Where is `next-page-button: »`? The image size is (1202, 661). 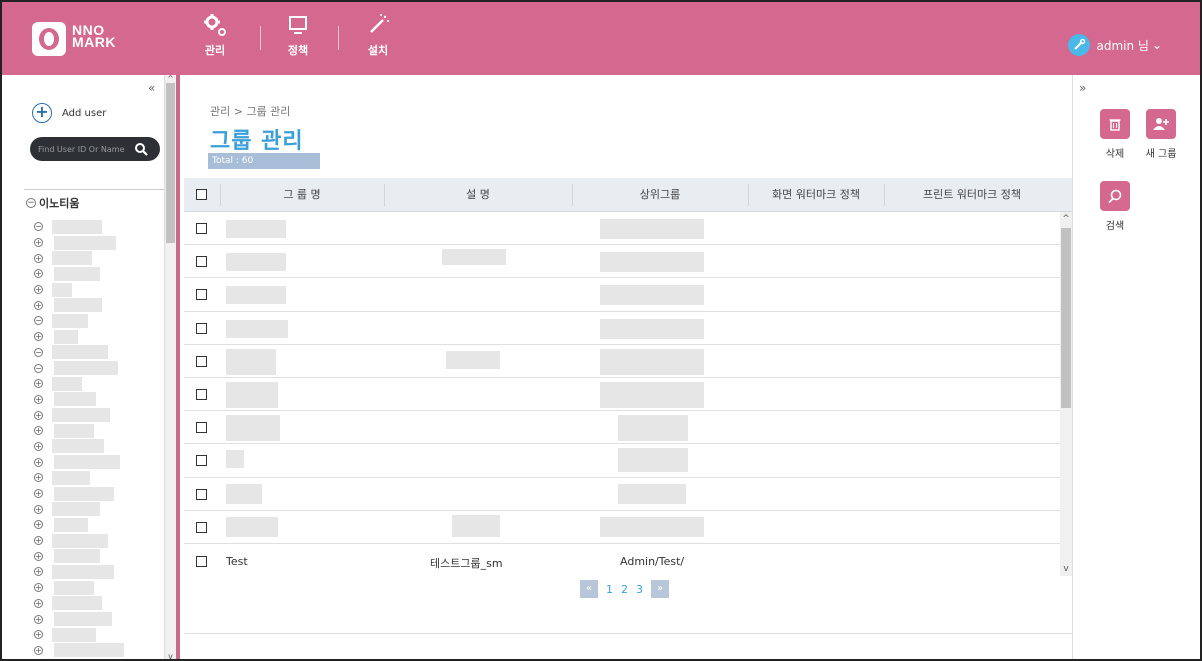 next-page-button: » is located at coordinates (660, 589).